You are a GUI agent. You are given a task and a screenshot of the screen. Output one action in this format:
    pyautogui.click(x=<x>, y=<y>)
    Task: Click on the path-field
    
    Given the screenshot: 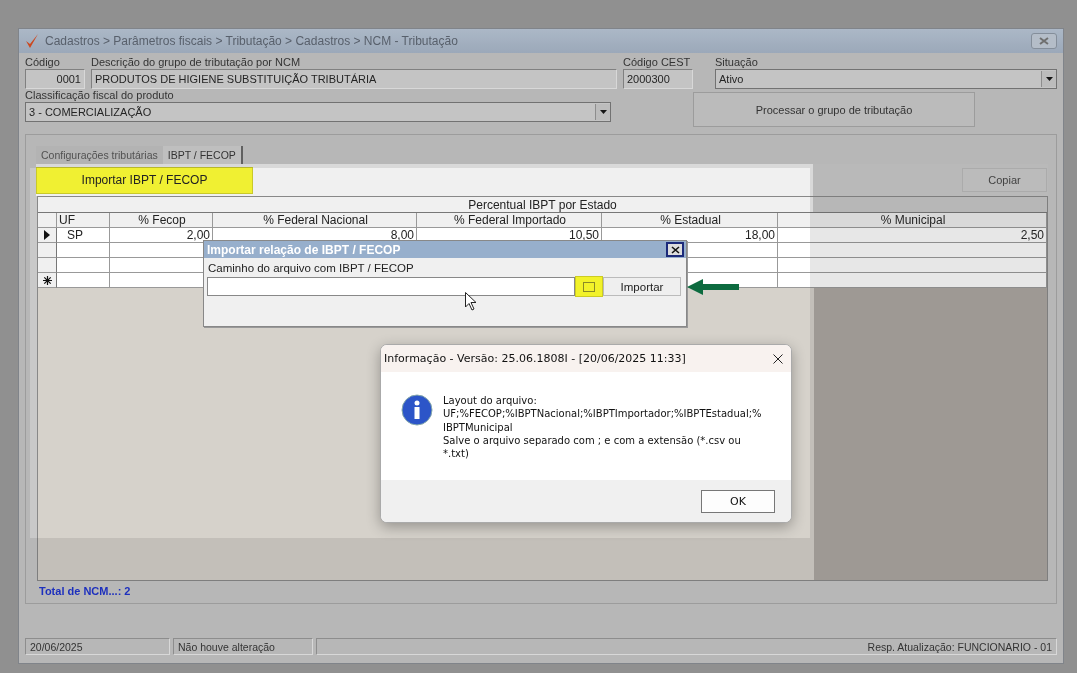 What is the action you would take?
    pyautogui.click(x=391, y=286)
    